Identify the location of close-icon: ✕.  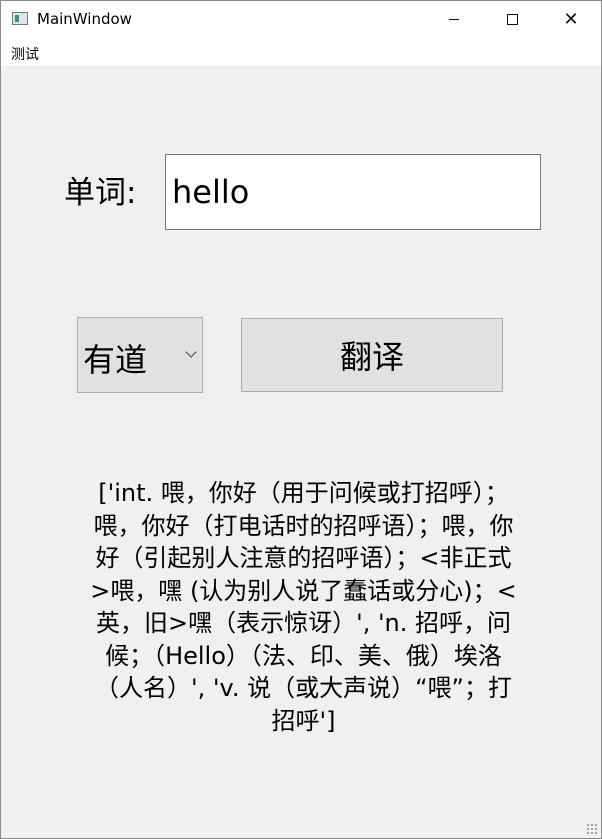
(571, 19).